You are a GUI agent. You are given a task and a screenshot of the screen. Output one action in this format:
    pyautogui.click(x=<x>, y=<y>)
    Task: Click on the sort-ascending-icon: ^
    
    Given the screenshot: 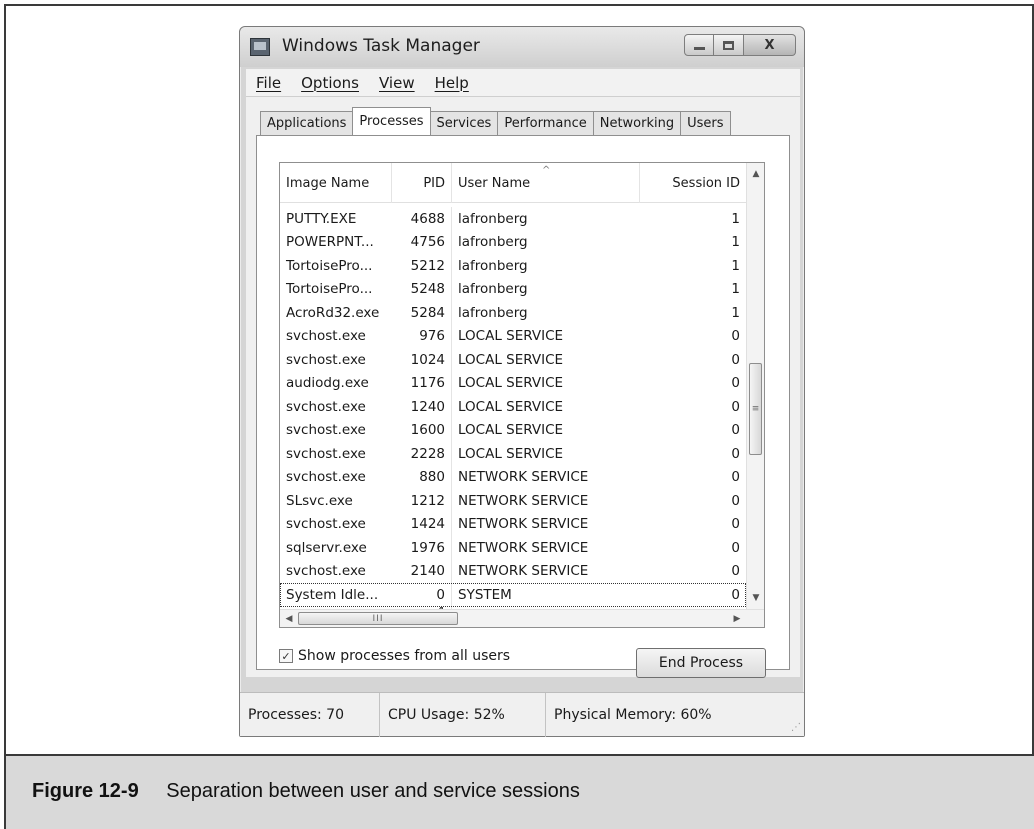 What is the action you would take?
    pyautogui.click(x=546, y=170)
    